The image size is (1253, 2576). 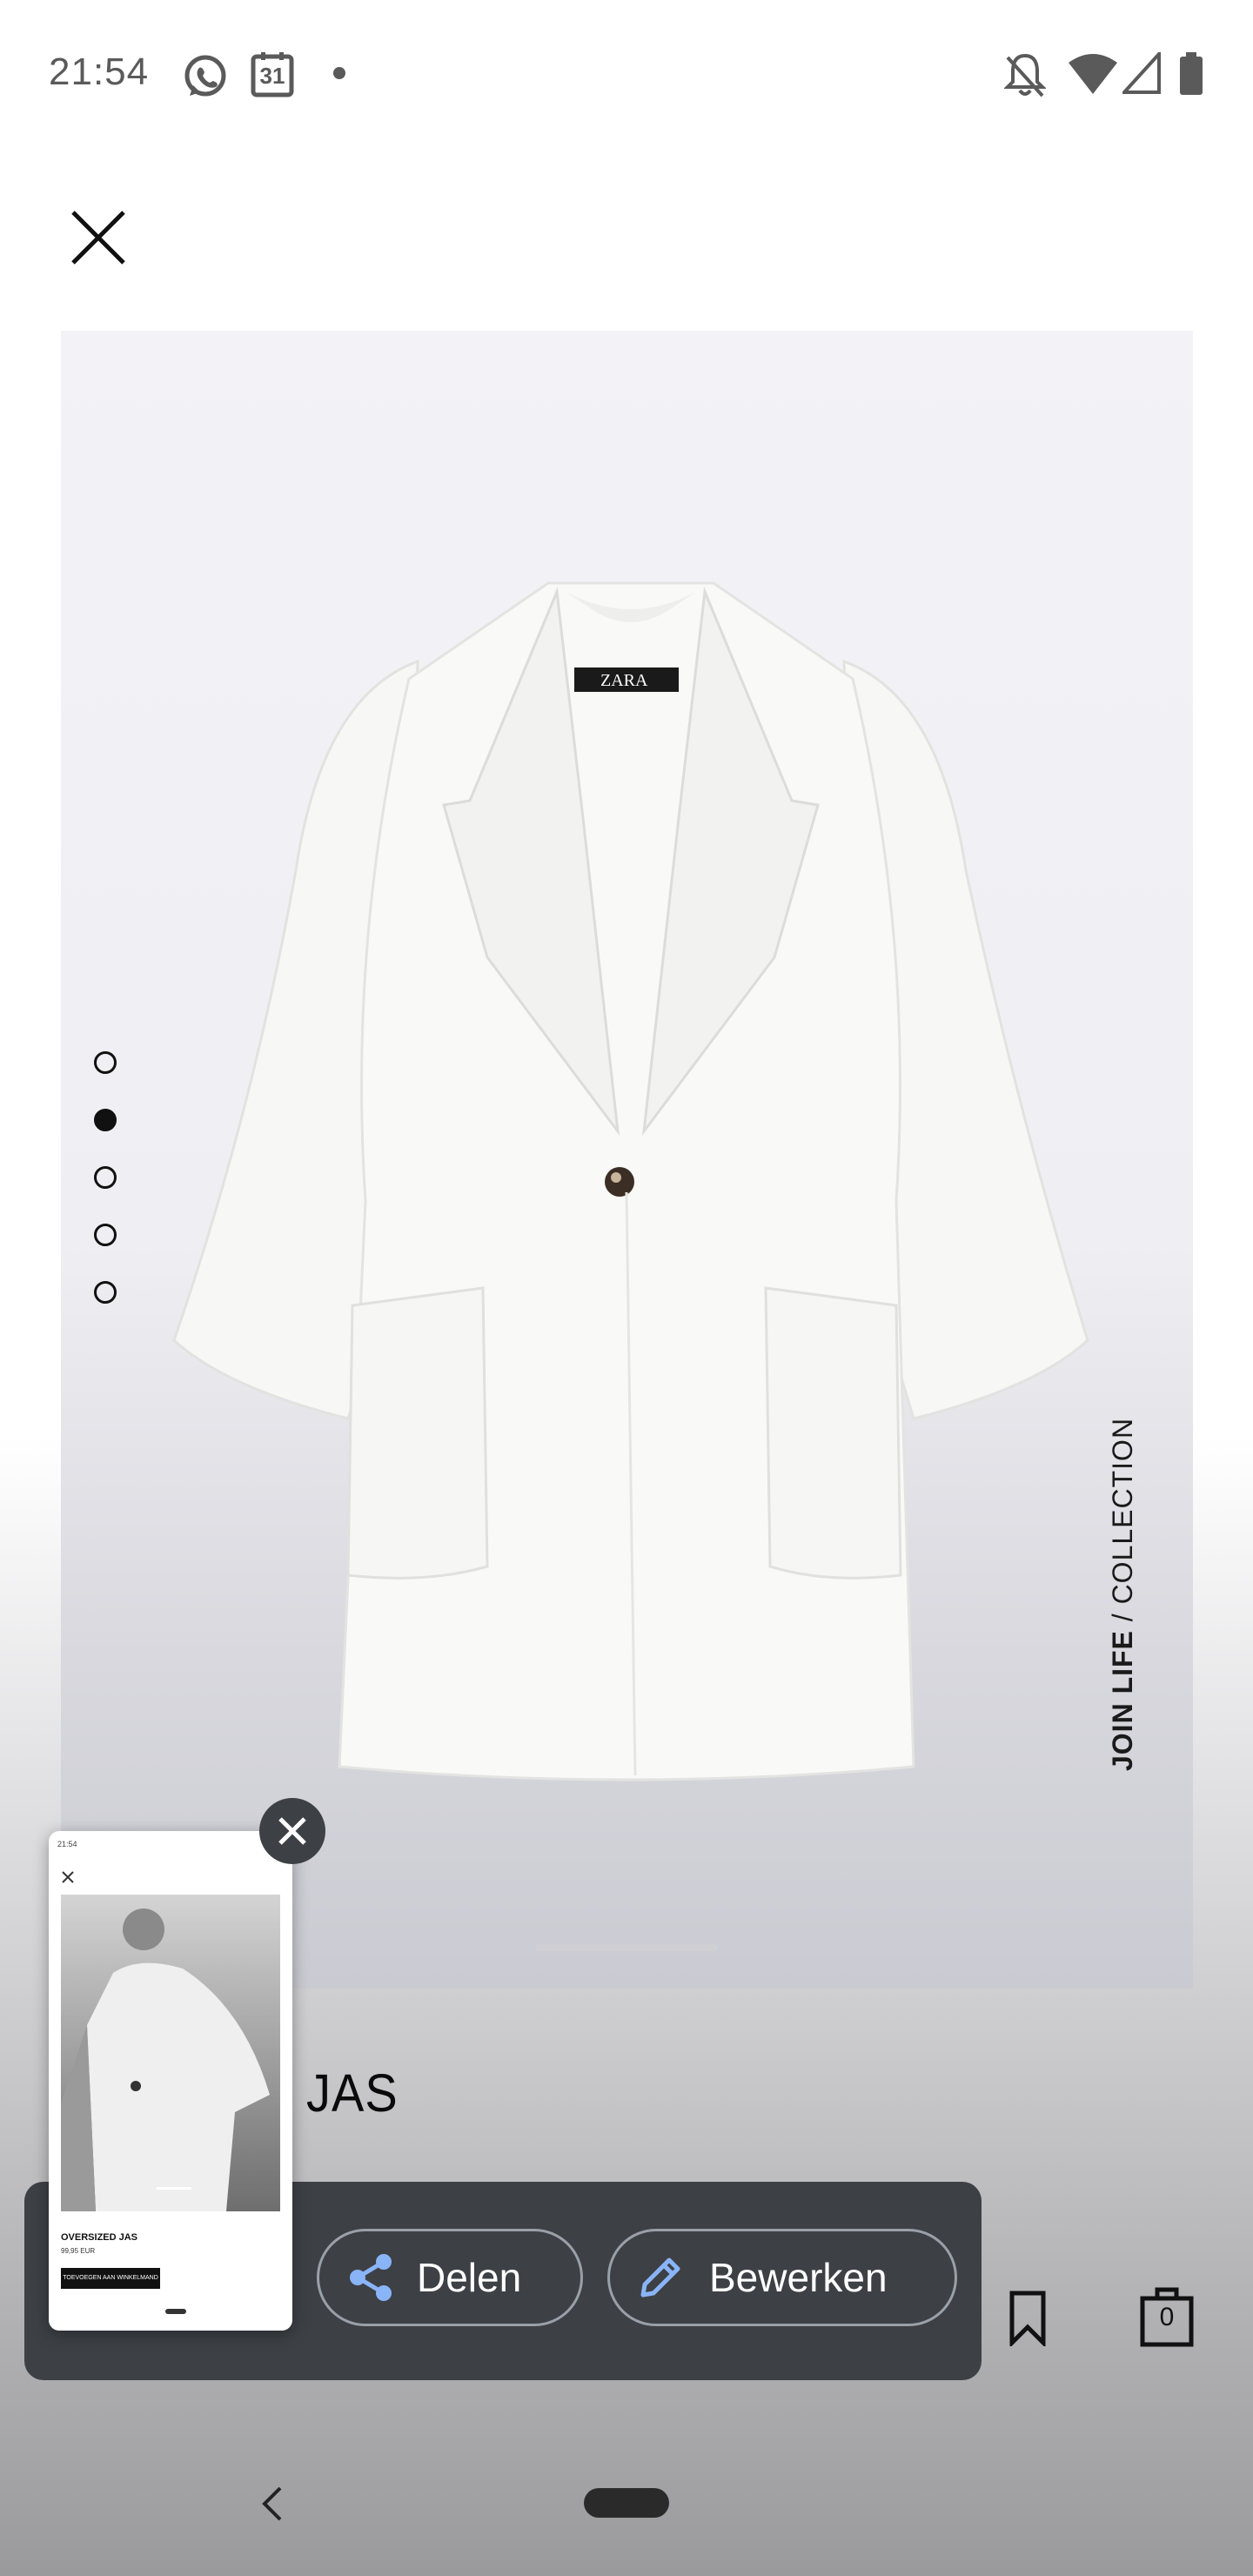 I want to click on calendar-day: 31, so click(x=272, y=76).